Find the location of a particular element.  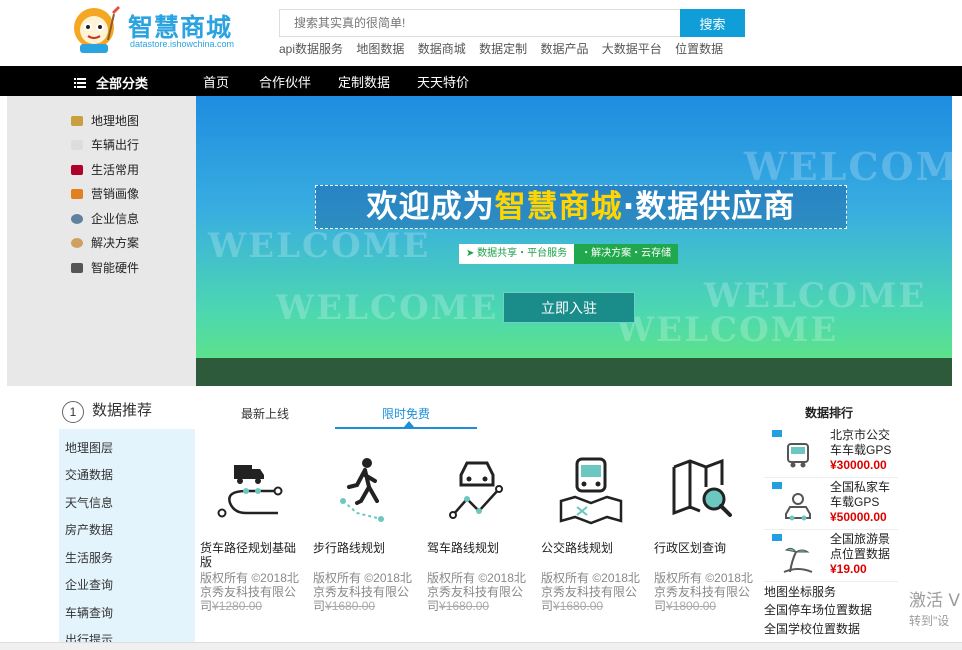

hot-link: 位置数据 is located at coordinates (699, 49).